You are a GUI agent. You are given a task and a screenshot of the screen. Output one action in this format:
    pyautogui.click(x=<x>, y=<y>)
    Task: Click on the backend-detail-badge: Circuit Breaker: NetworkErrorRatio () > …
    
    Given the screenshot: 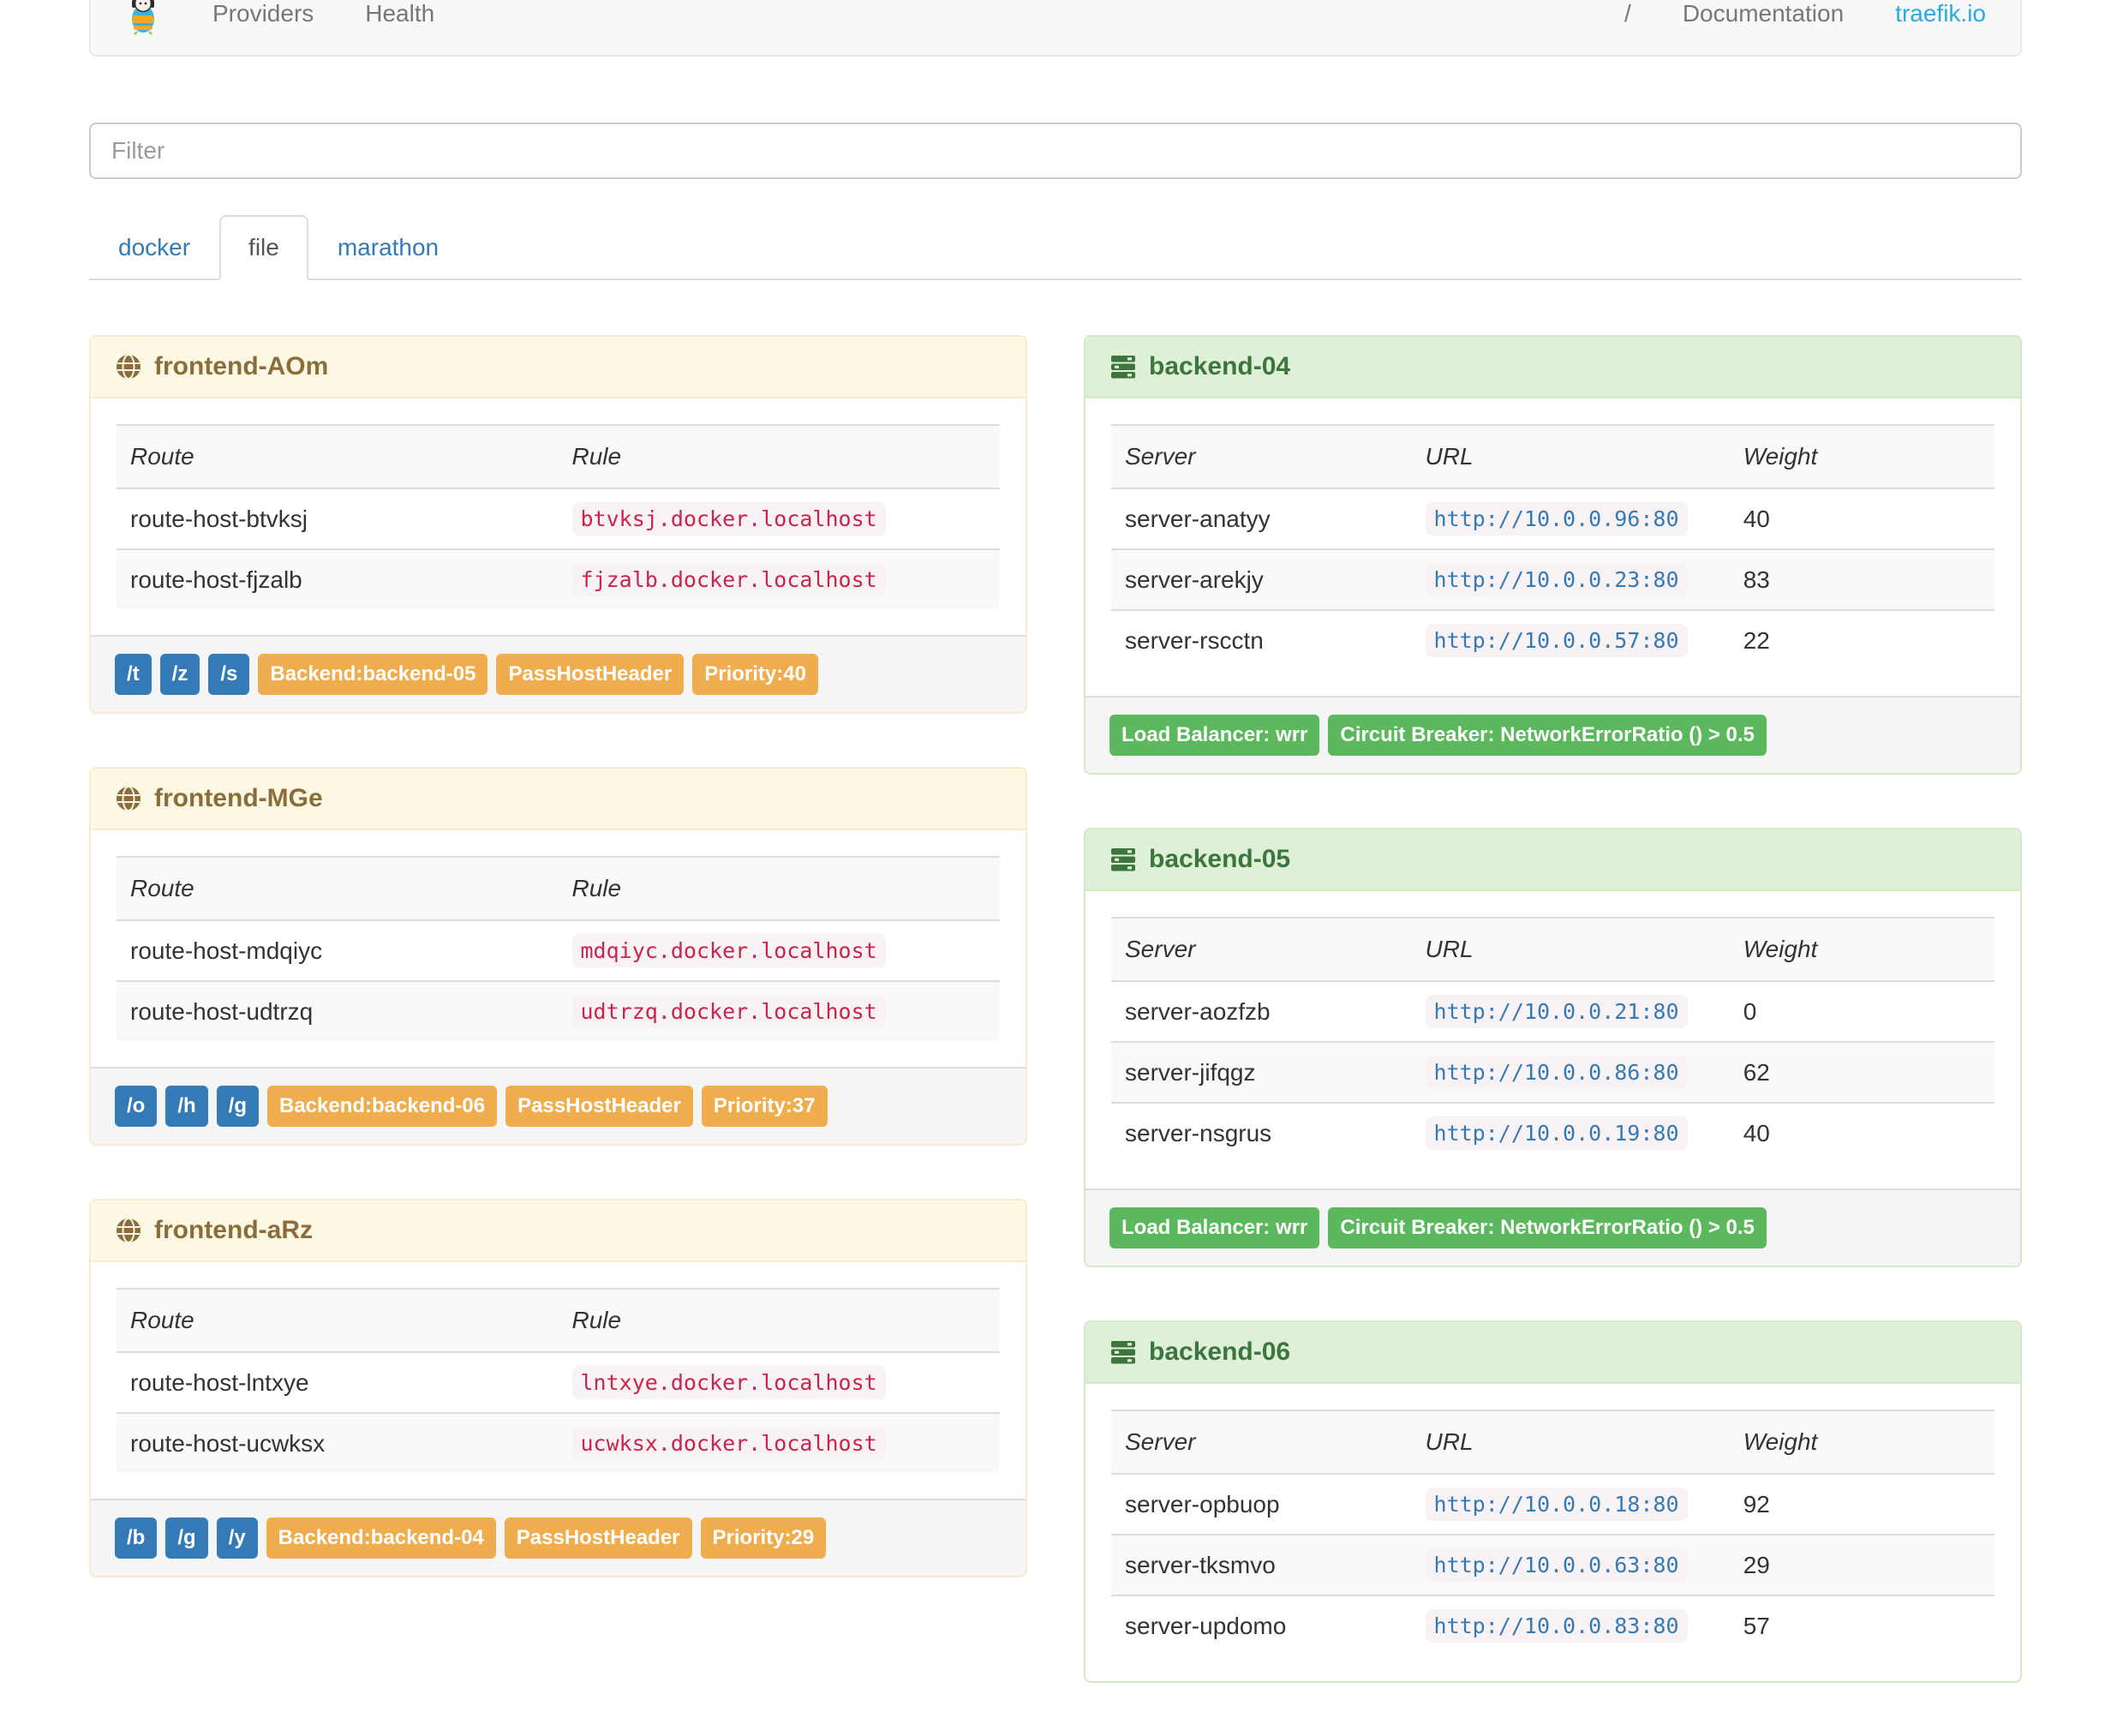 What is the action you would take?
    pyautogui.click(x=1547, y=735)
    